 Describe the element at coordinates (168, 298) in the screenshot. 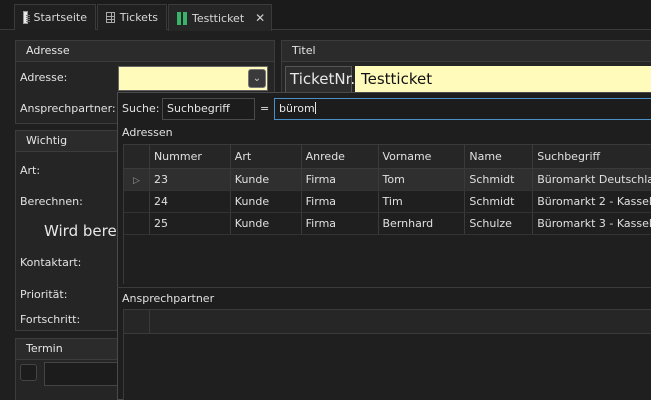

I see `ansprechpartner-section-label: Ansprechpartner` at that location.